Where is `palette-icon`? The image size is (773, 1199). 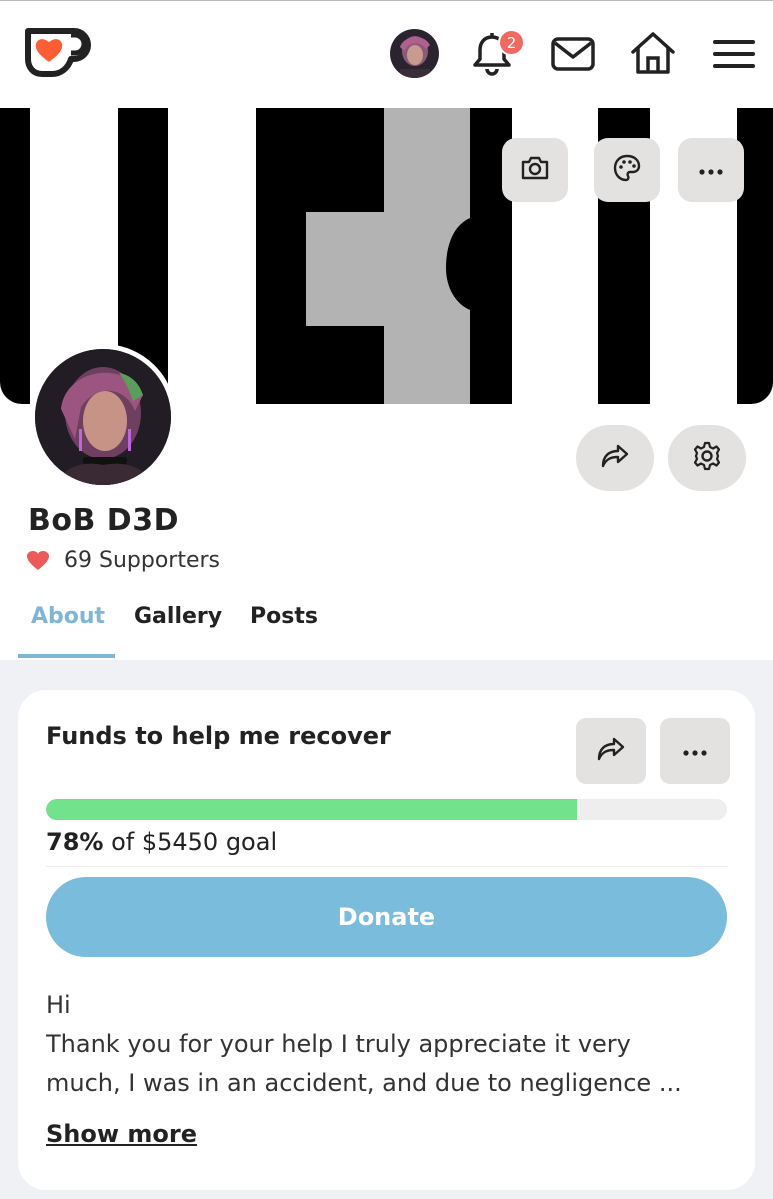 palette-icon is located at coordinates (627, 170).